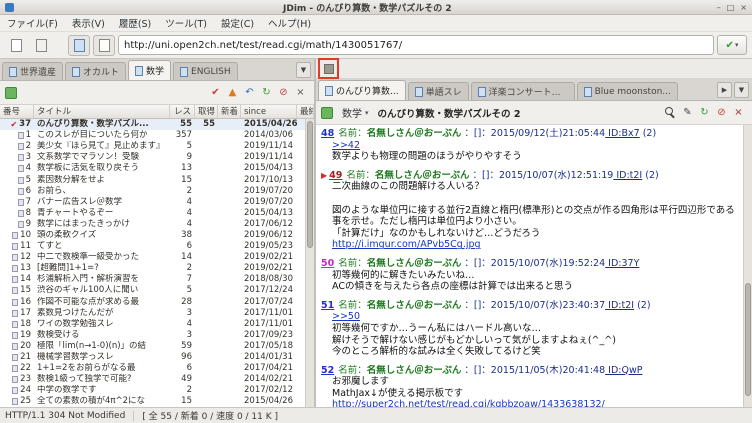 This screenshot has width=752, height=423. What do you see at coordinates (215, 92) in the screenshot?
I see `check-update-button: ✔` at bounding box center [215, 92].